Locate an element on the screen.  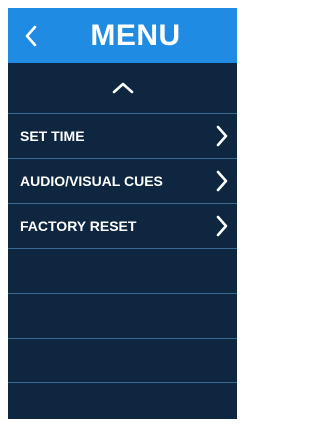
menu-item-factory-reset: FACTORY RESET is located at coordinates (122, 225).